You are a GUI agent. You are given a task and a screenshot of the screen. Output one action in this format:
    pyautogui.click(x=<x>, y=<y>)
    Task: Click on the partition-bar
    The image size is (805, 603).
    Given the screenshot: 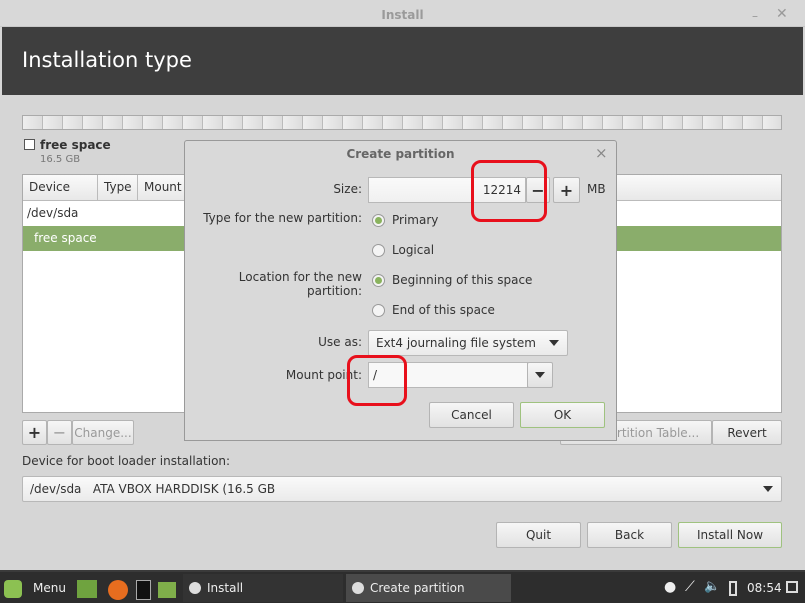 What is the action you would take?
    pyautogui.click(x=402, y=122)
    